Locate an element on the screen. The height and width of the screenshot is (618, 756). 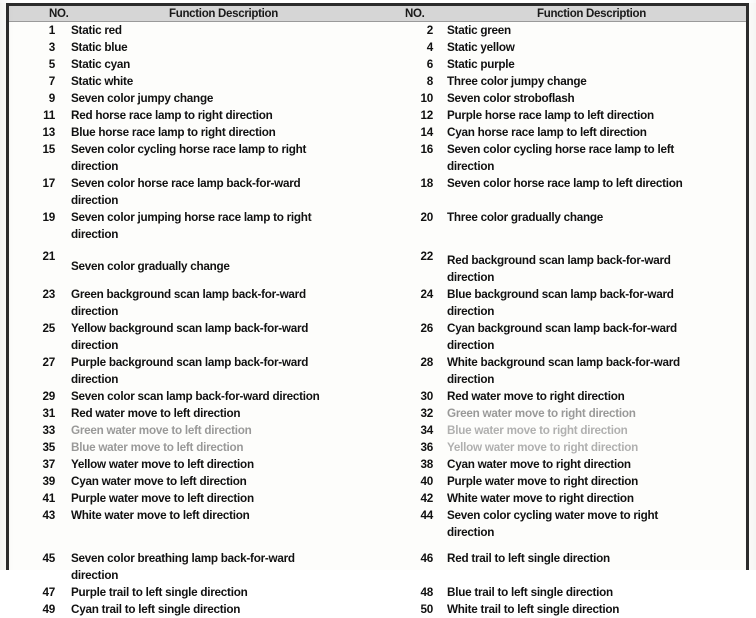
table-row: 1 Static red 2 Static green is located at coordinates (377, 30).